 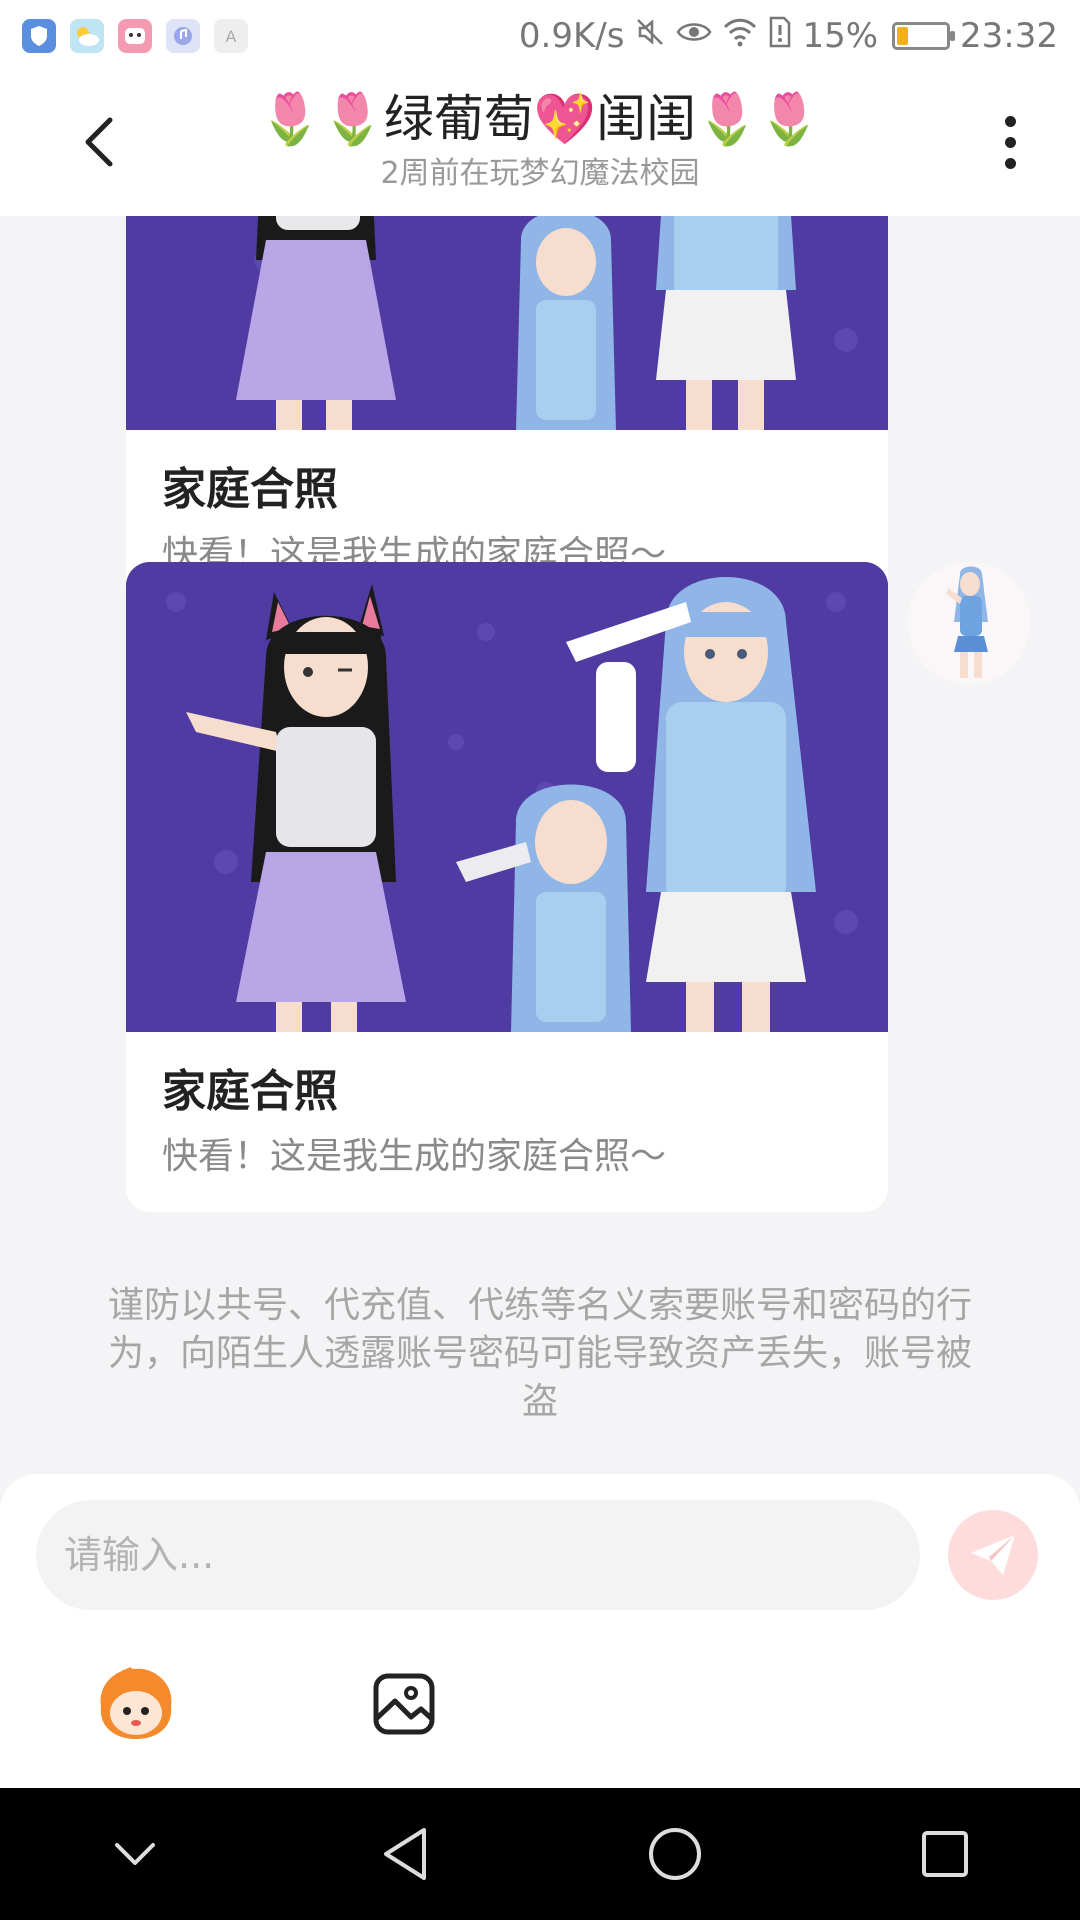 I want to click on wifi-icon, so click(x=740, y=36).